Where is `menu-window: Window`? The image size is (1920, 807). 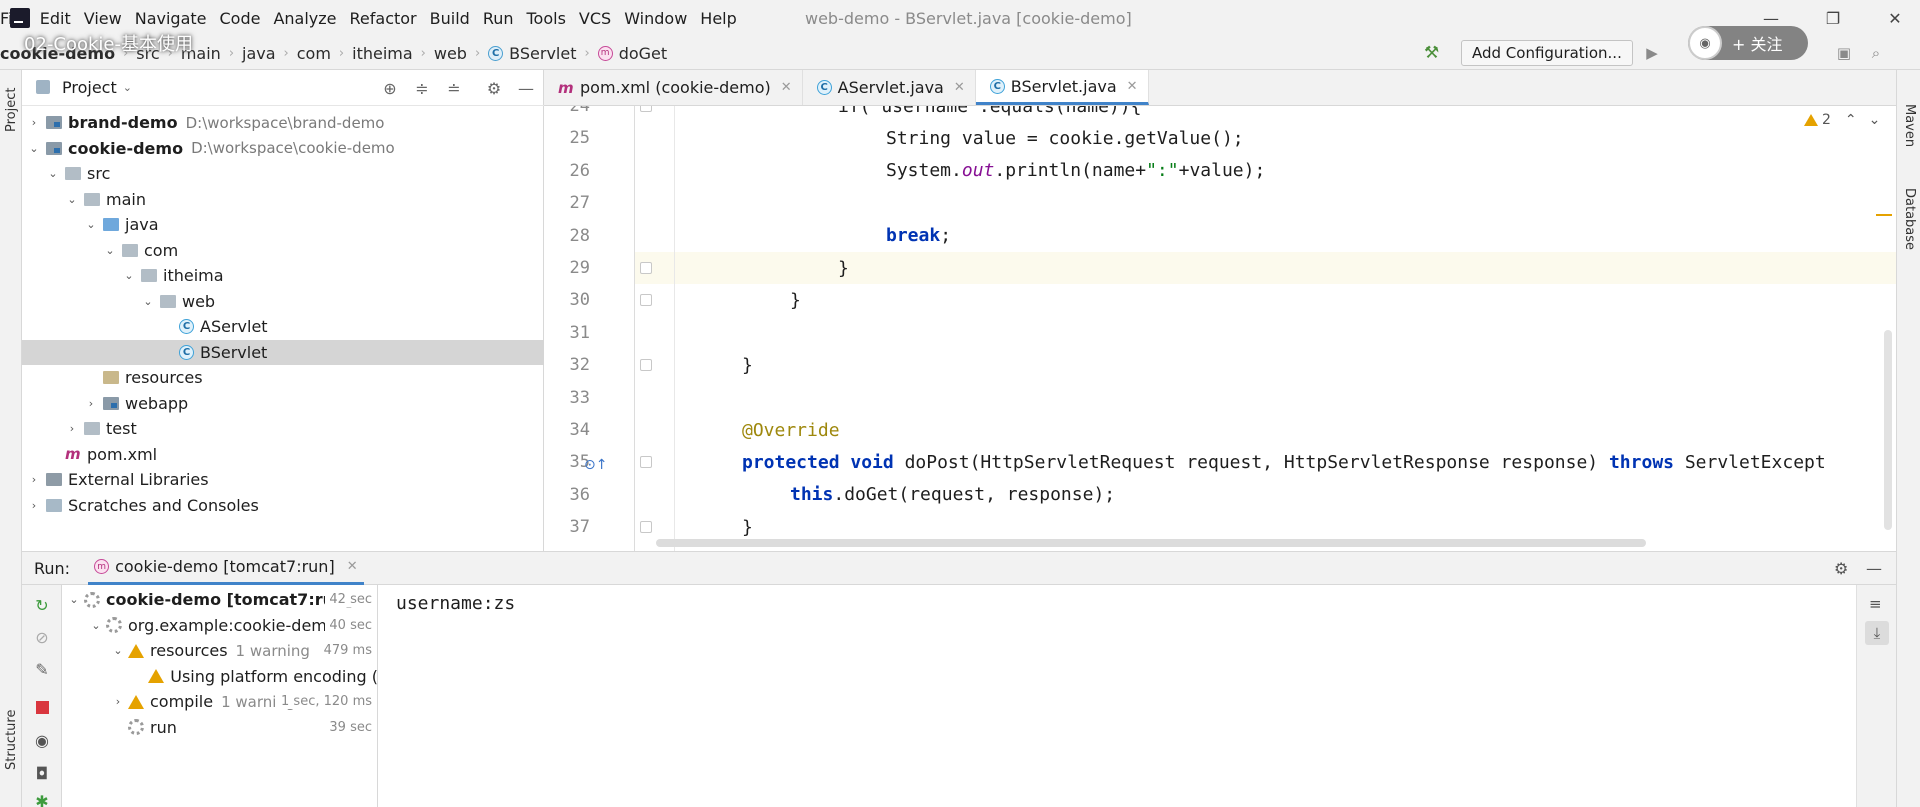 menu-window: Window is located at coordinates (655, 18).